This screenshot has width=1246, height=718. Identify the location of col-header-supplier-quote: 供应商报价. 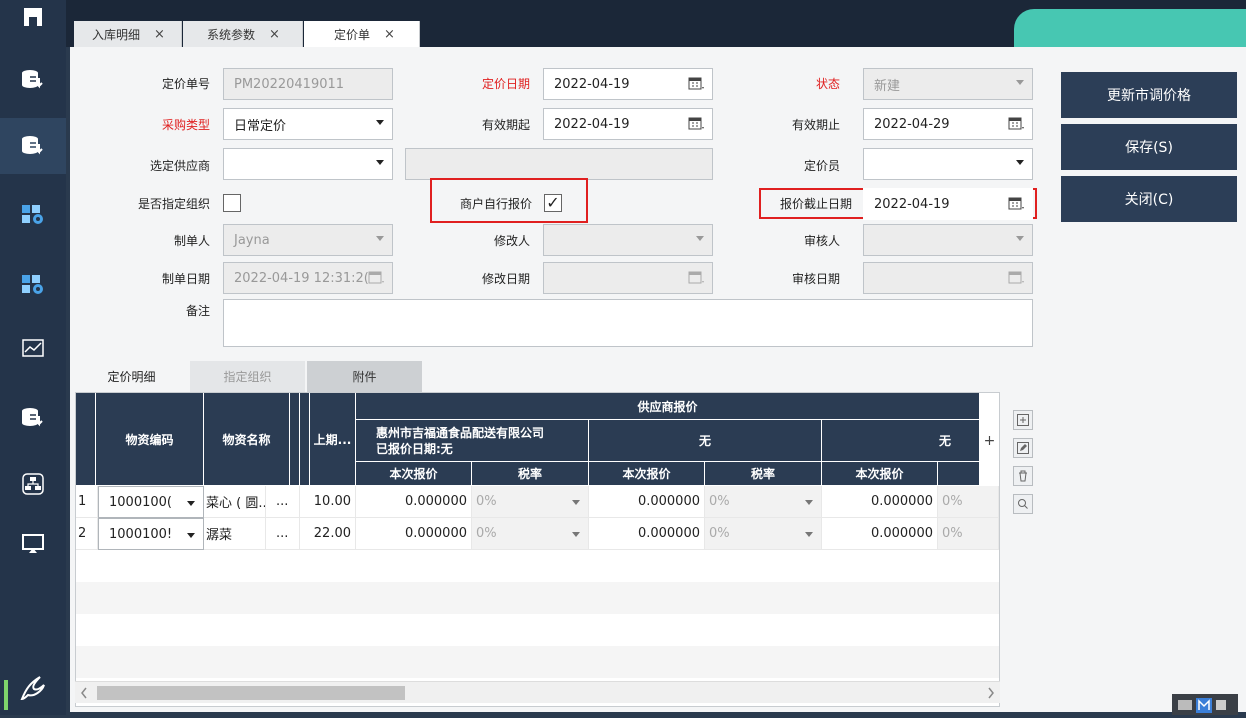
(668, 406).